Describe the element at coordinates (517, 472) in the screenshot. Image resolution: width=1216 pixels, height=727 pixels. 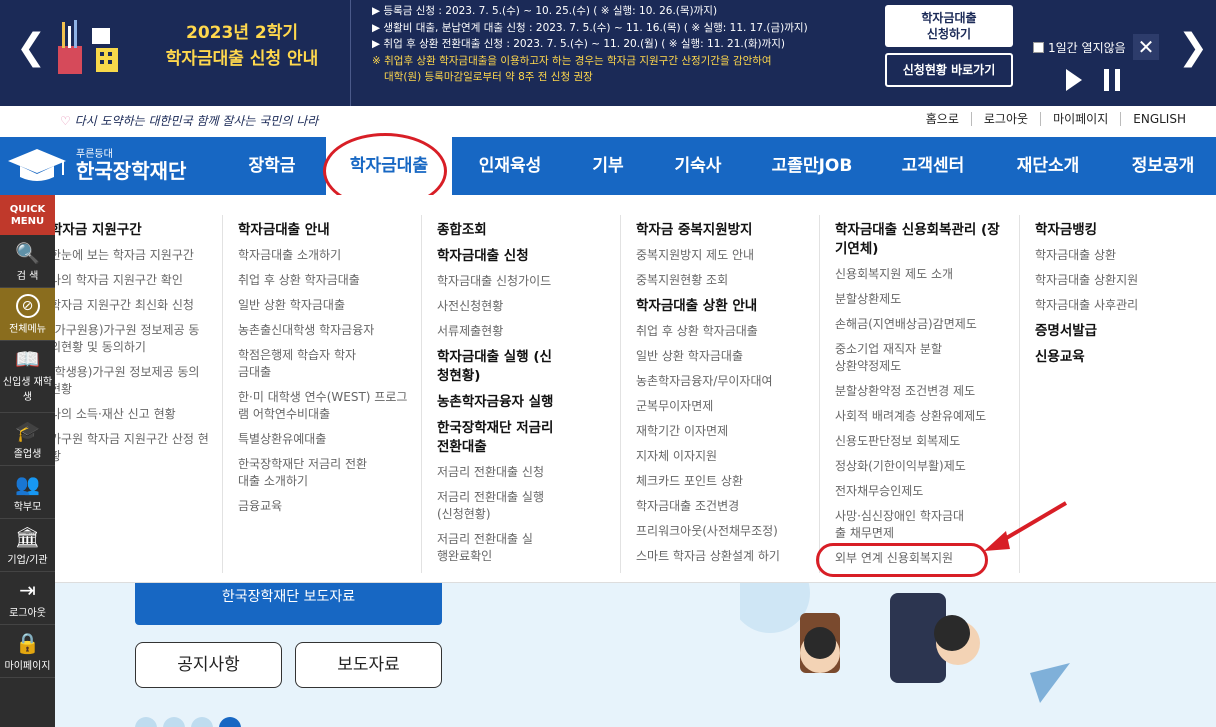
I see `menu-link: 저금리 전환대출 신청` at that location.